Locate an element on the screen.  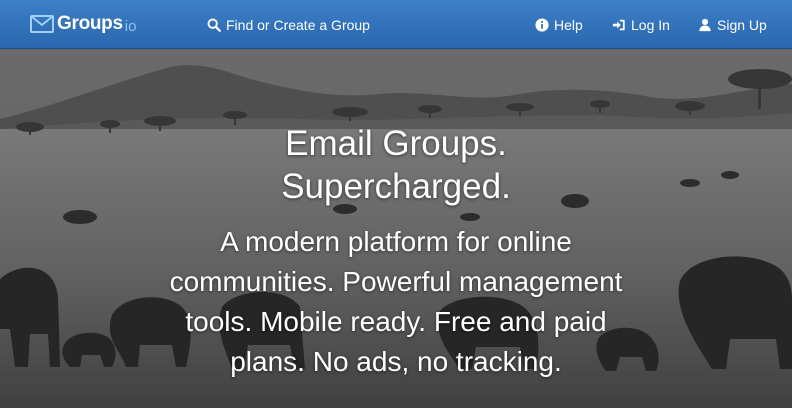
tagline-line: communities. Powerful management is located at coordinates (396, 281).